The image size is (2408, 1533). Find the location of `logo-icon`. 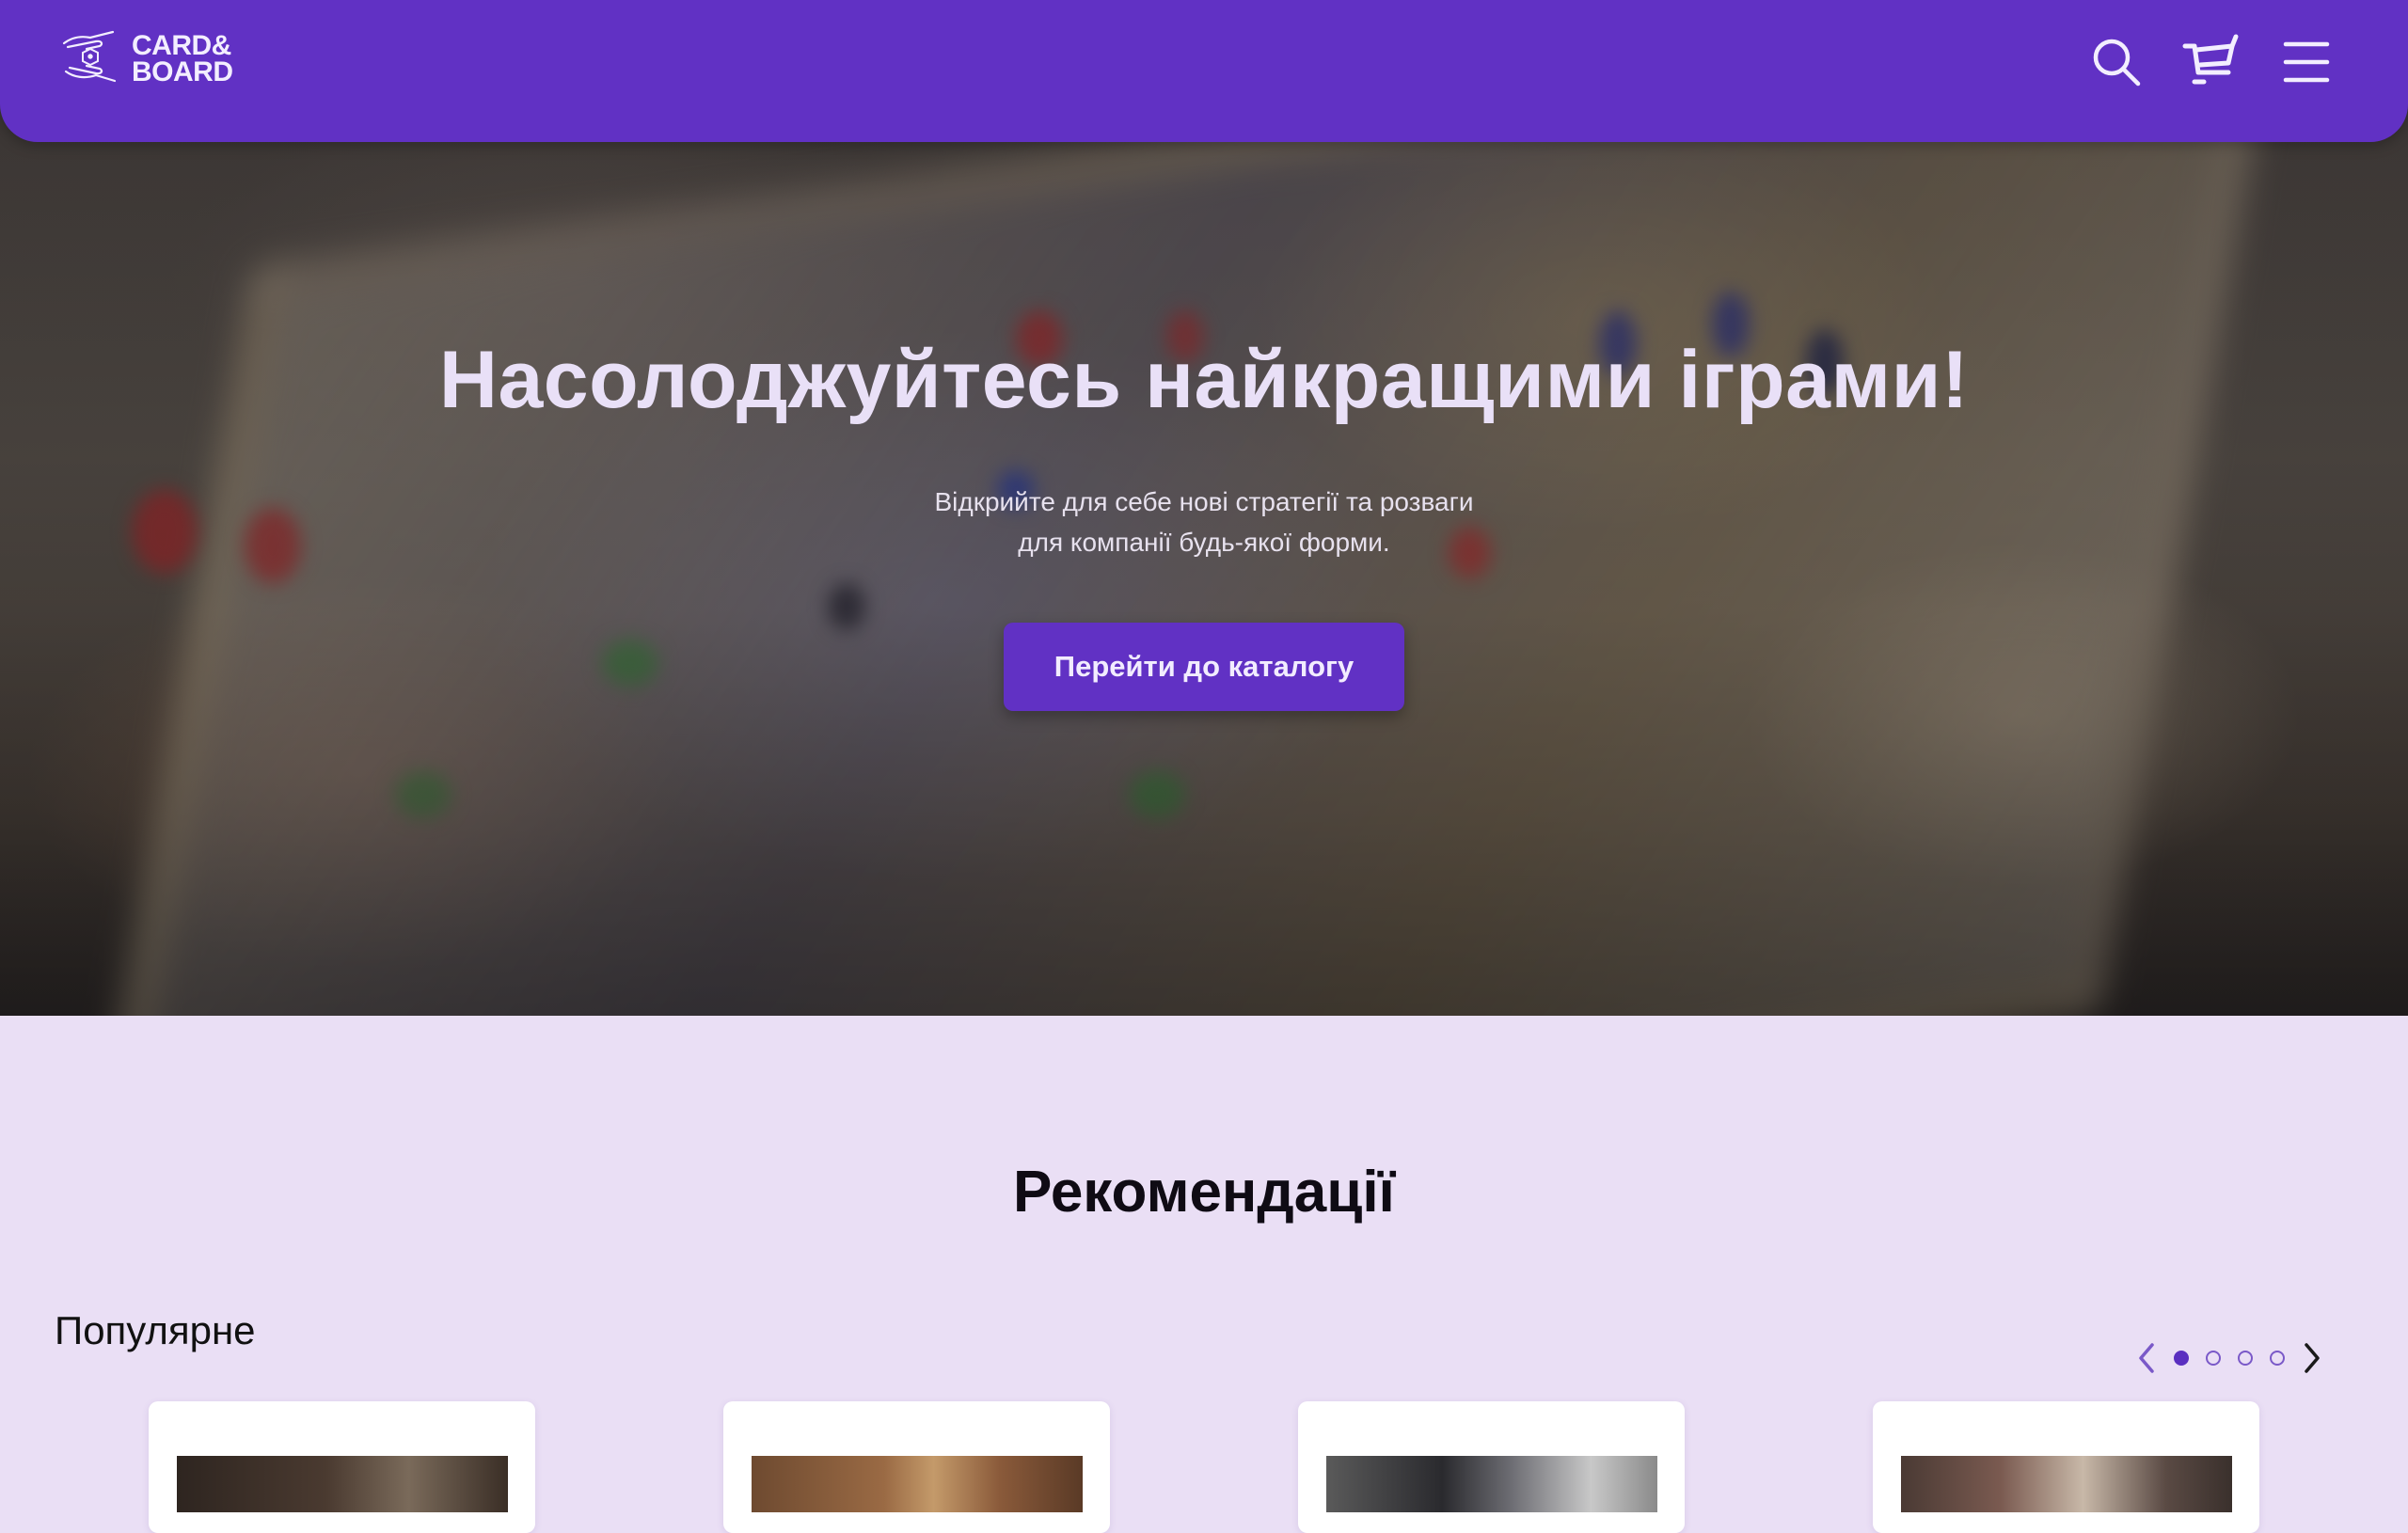

logo-icon is located at coordinates (90, 60).